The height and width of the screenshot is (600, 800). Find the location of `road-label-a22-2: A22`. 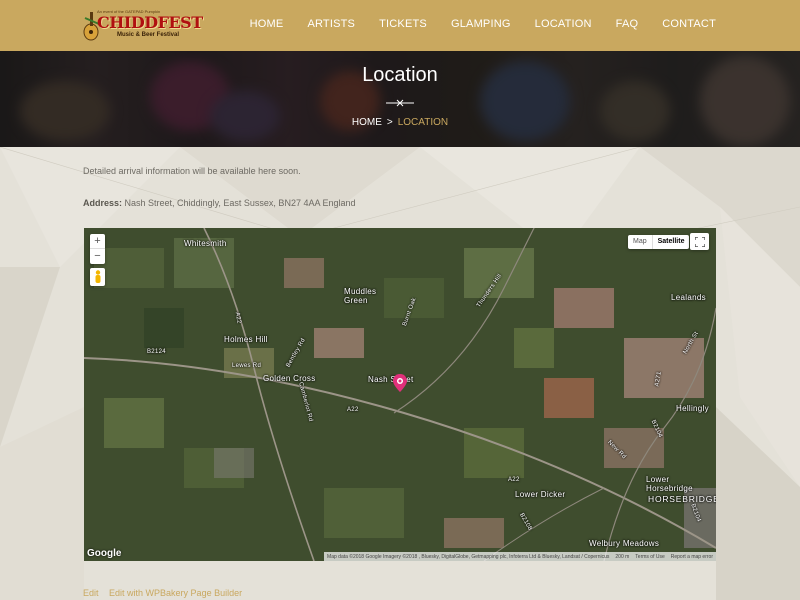

road-label-a22-2: A22 is located at coordinates (353, 410).